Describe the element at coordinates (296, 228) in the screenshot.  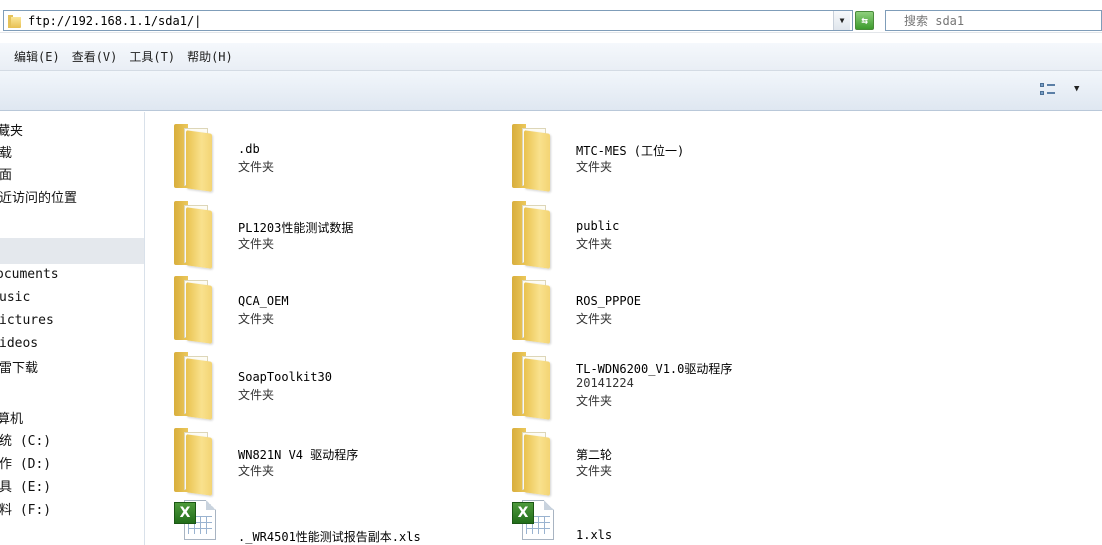
I see `item-name: PL1203性能测试数据` at that location.